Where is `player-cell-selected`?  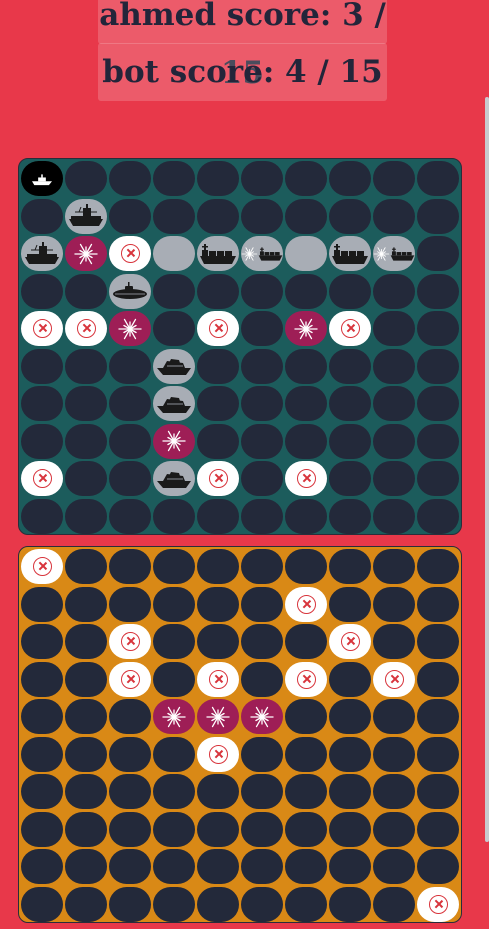
player-cell-selected is located at coordinates (42, 179).